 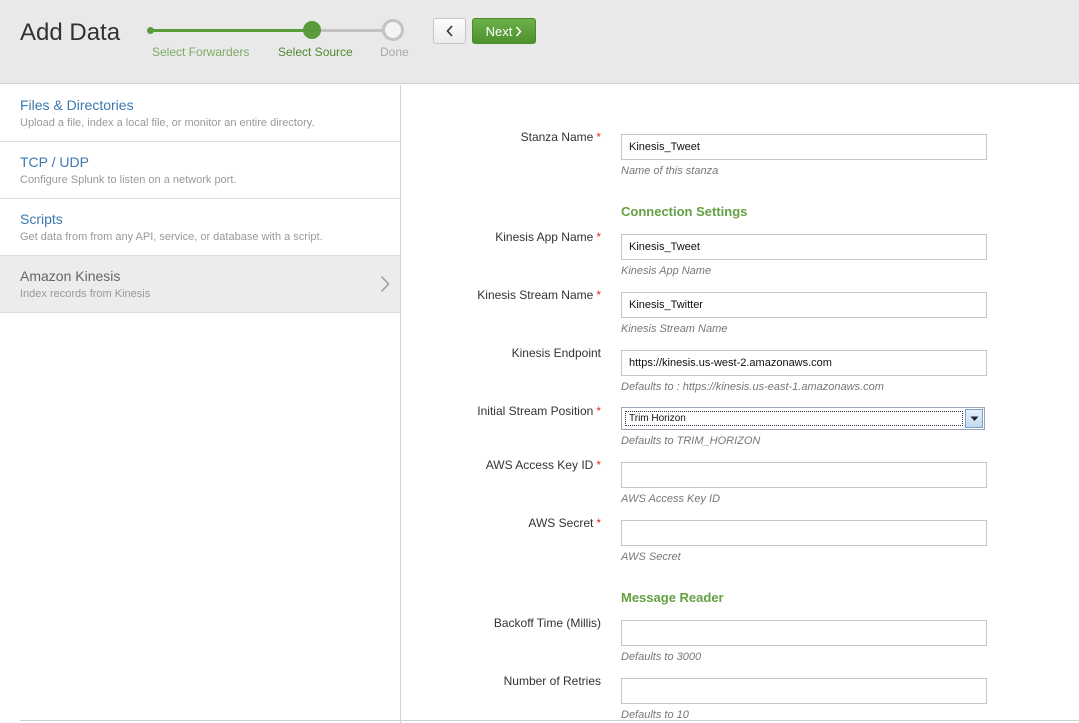 What do you see at coordinates (70, 276) in the screenshot?
I see `sidebar-item-title: Amazon Kinesis` at bounding box center [70, 276].